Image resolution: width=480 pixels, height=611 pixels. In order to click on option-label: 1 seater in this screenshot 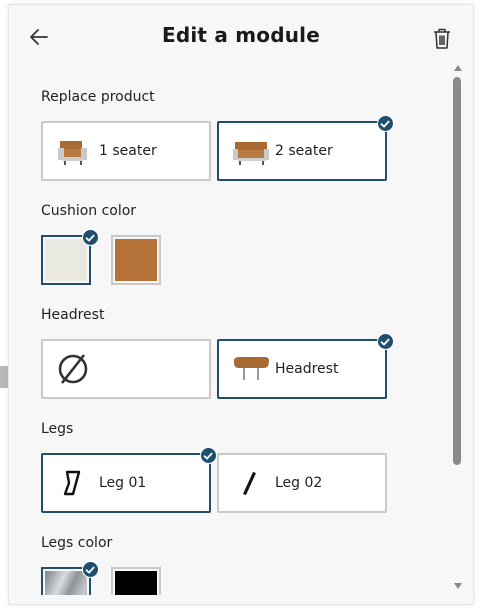, I will do `click(128, 151)`.